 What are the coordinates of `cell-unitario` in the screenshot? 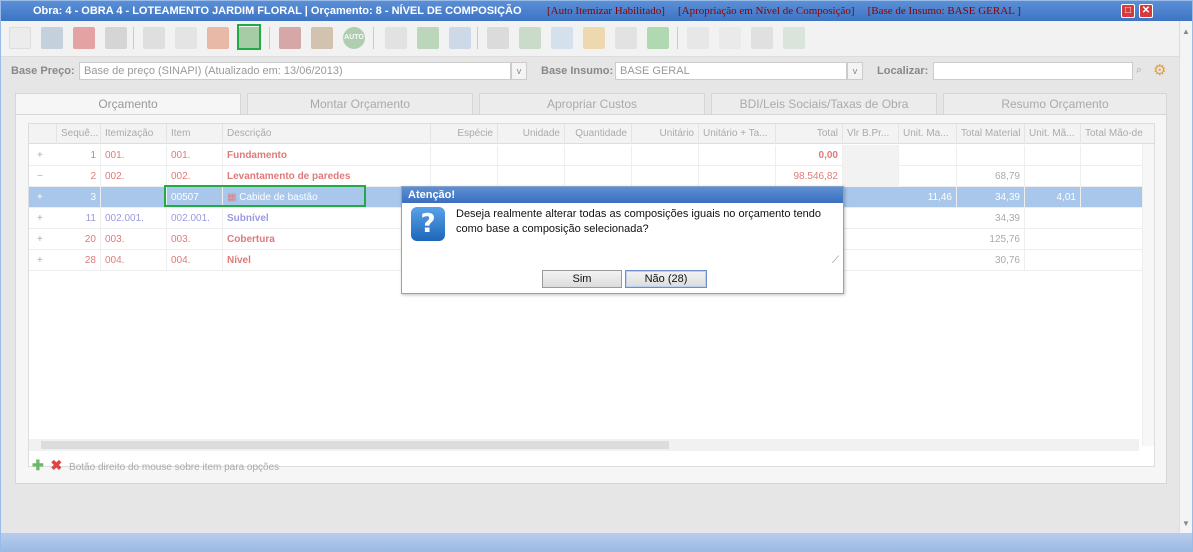 It's located at (665, 155).